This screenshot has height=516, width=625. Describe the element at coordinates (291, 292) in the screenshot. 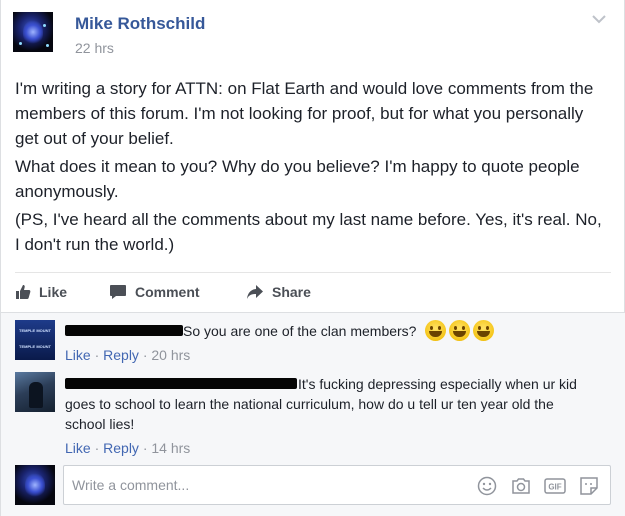

I see `share-label: Share` at that location.